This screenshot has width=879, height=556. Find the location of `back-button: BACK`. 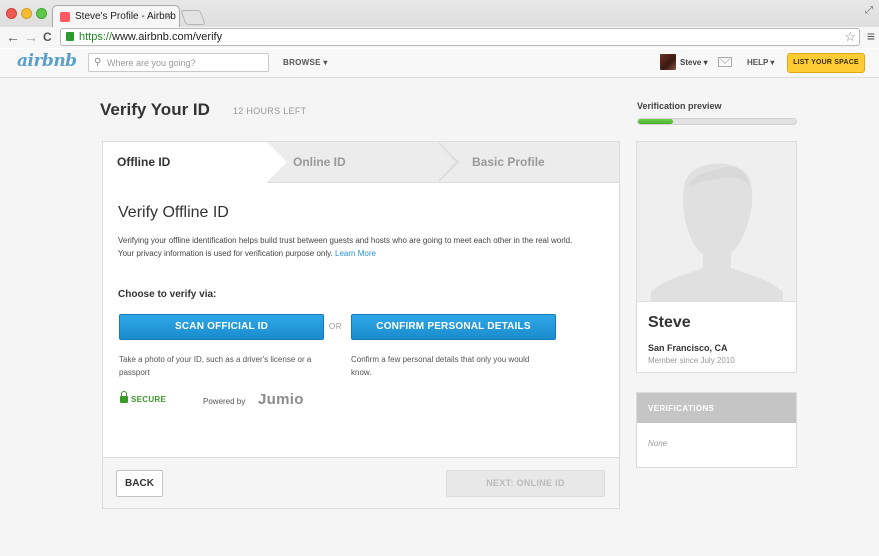

back-button: BACK is located at coordinates (139, 483).